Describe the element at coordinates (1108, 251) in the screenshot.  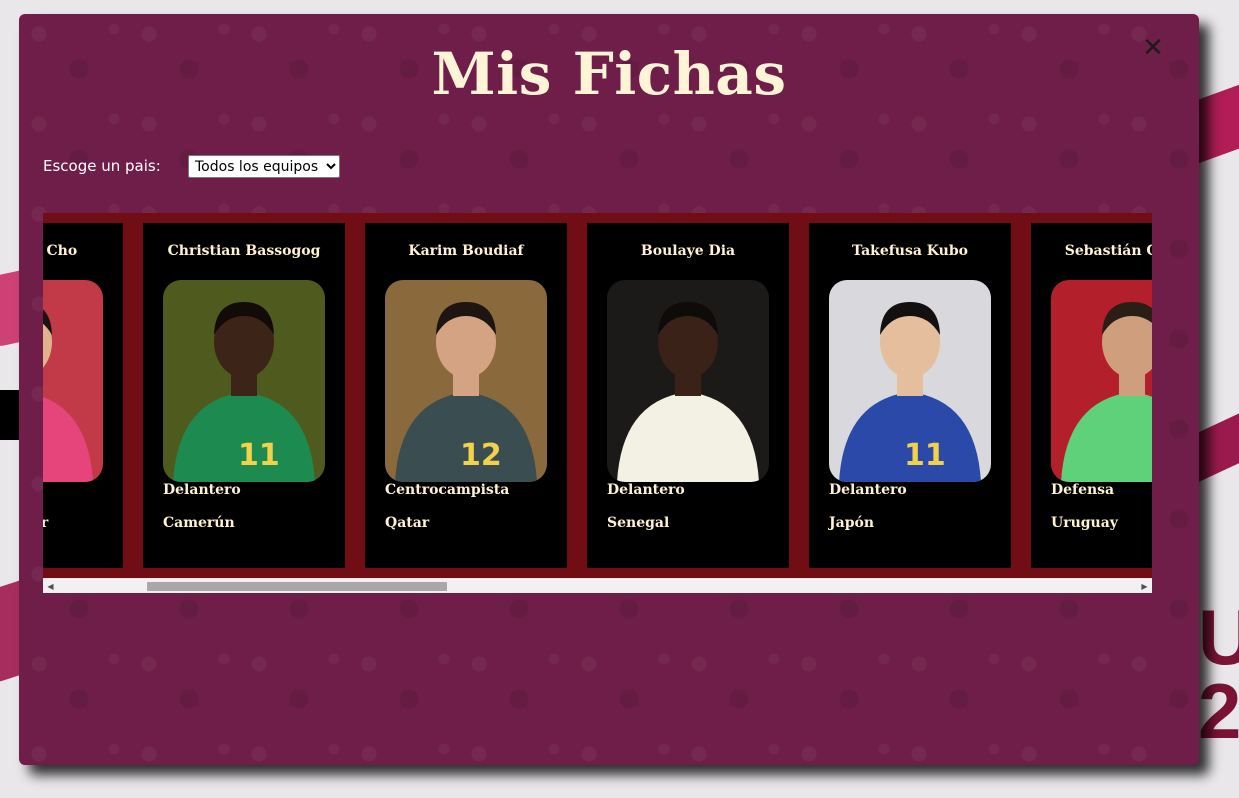
I see `player-name: Sebastián Coates` at that location.